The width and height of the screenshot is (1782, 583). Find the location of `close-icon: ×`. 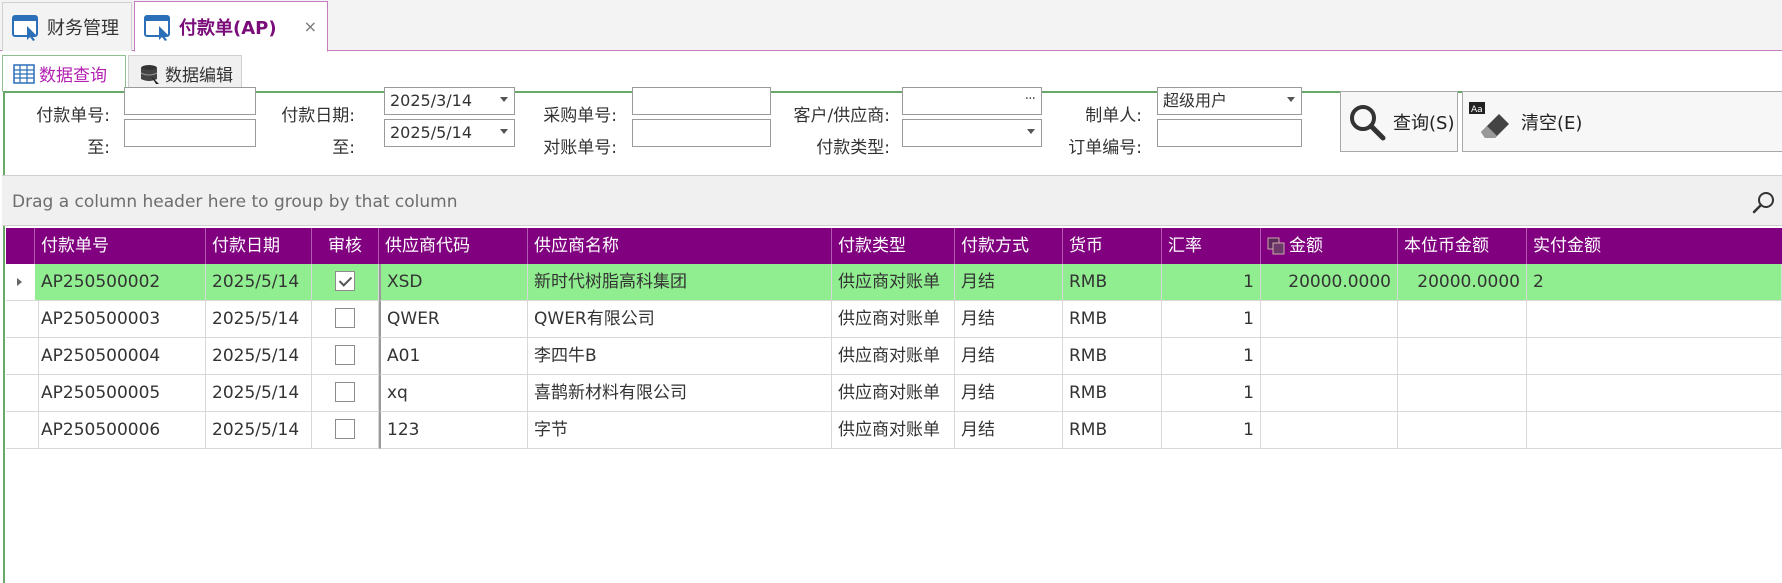

close-icon: × is located at coordinates (310, 26).